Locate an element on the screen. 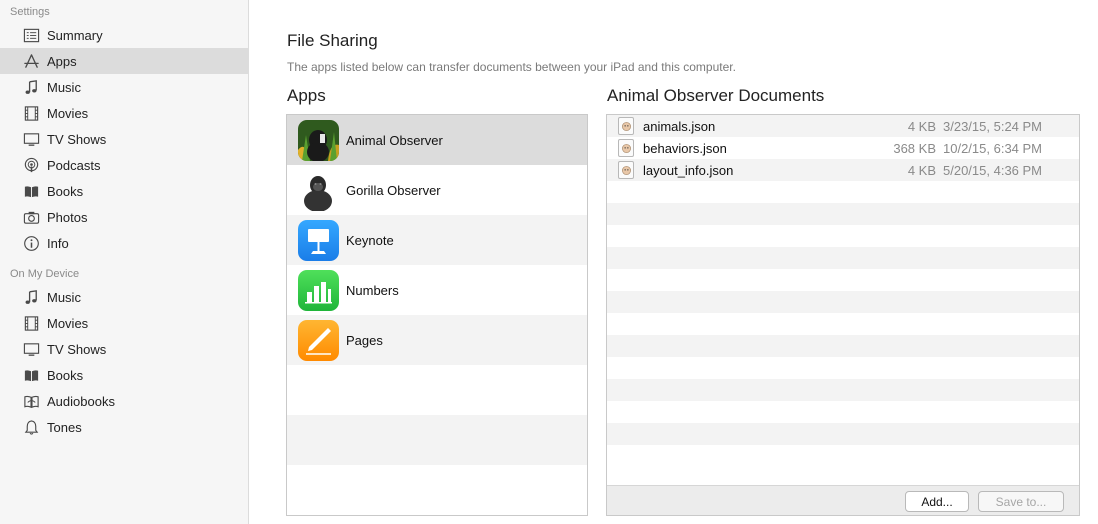  document-date: 3/23/15, 5:24 PM is located at coordinates (993, 126).